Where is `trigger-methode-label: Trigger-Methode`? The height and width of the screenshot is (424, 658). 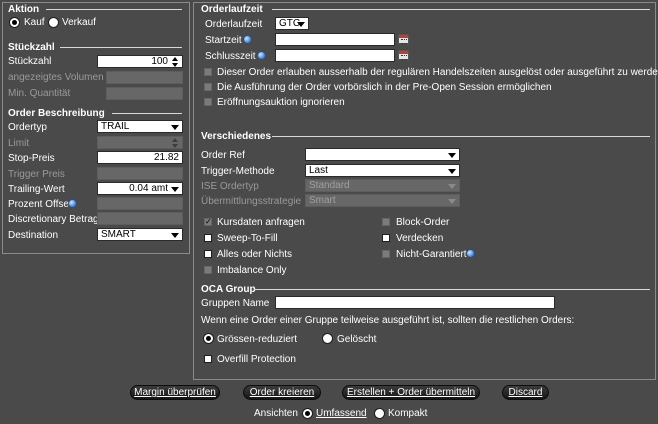 trigger-methode-label: Trigger-Methode is located at coordinates (238, 171).